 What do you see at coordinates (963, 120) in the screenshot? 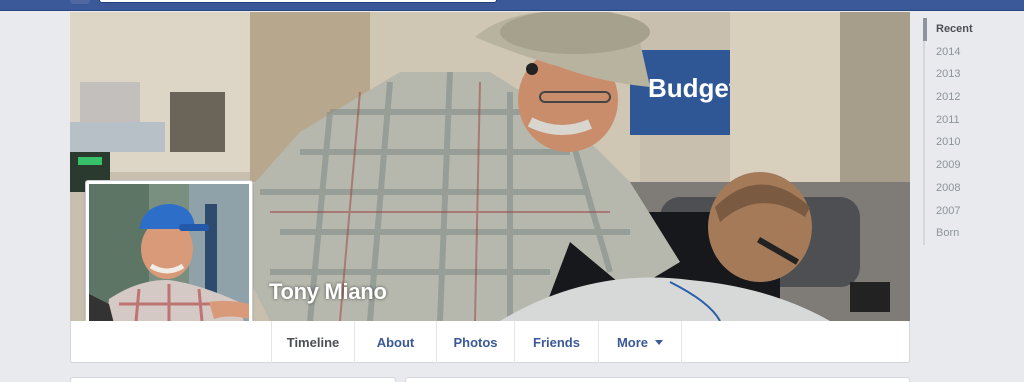
I see `scrubber-item-2011: 2011` at bounding box center [963, 120].